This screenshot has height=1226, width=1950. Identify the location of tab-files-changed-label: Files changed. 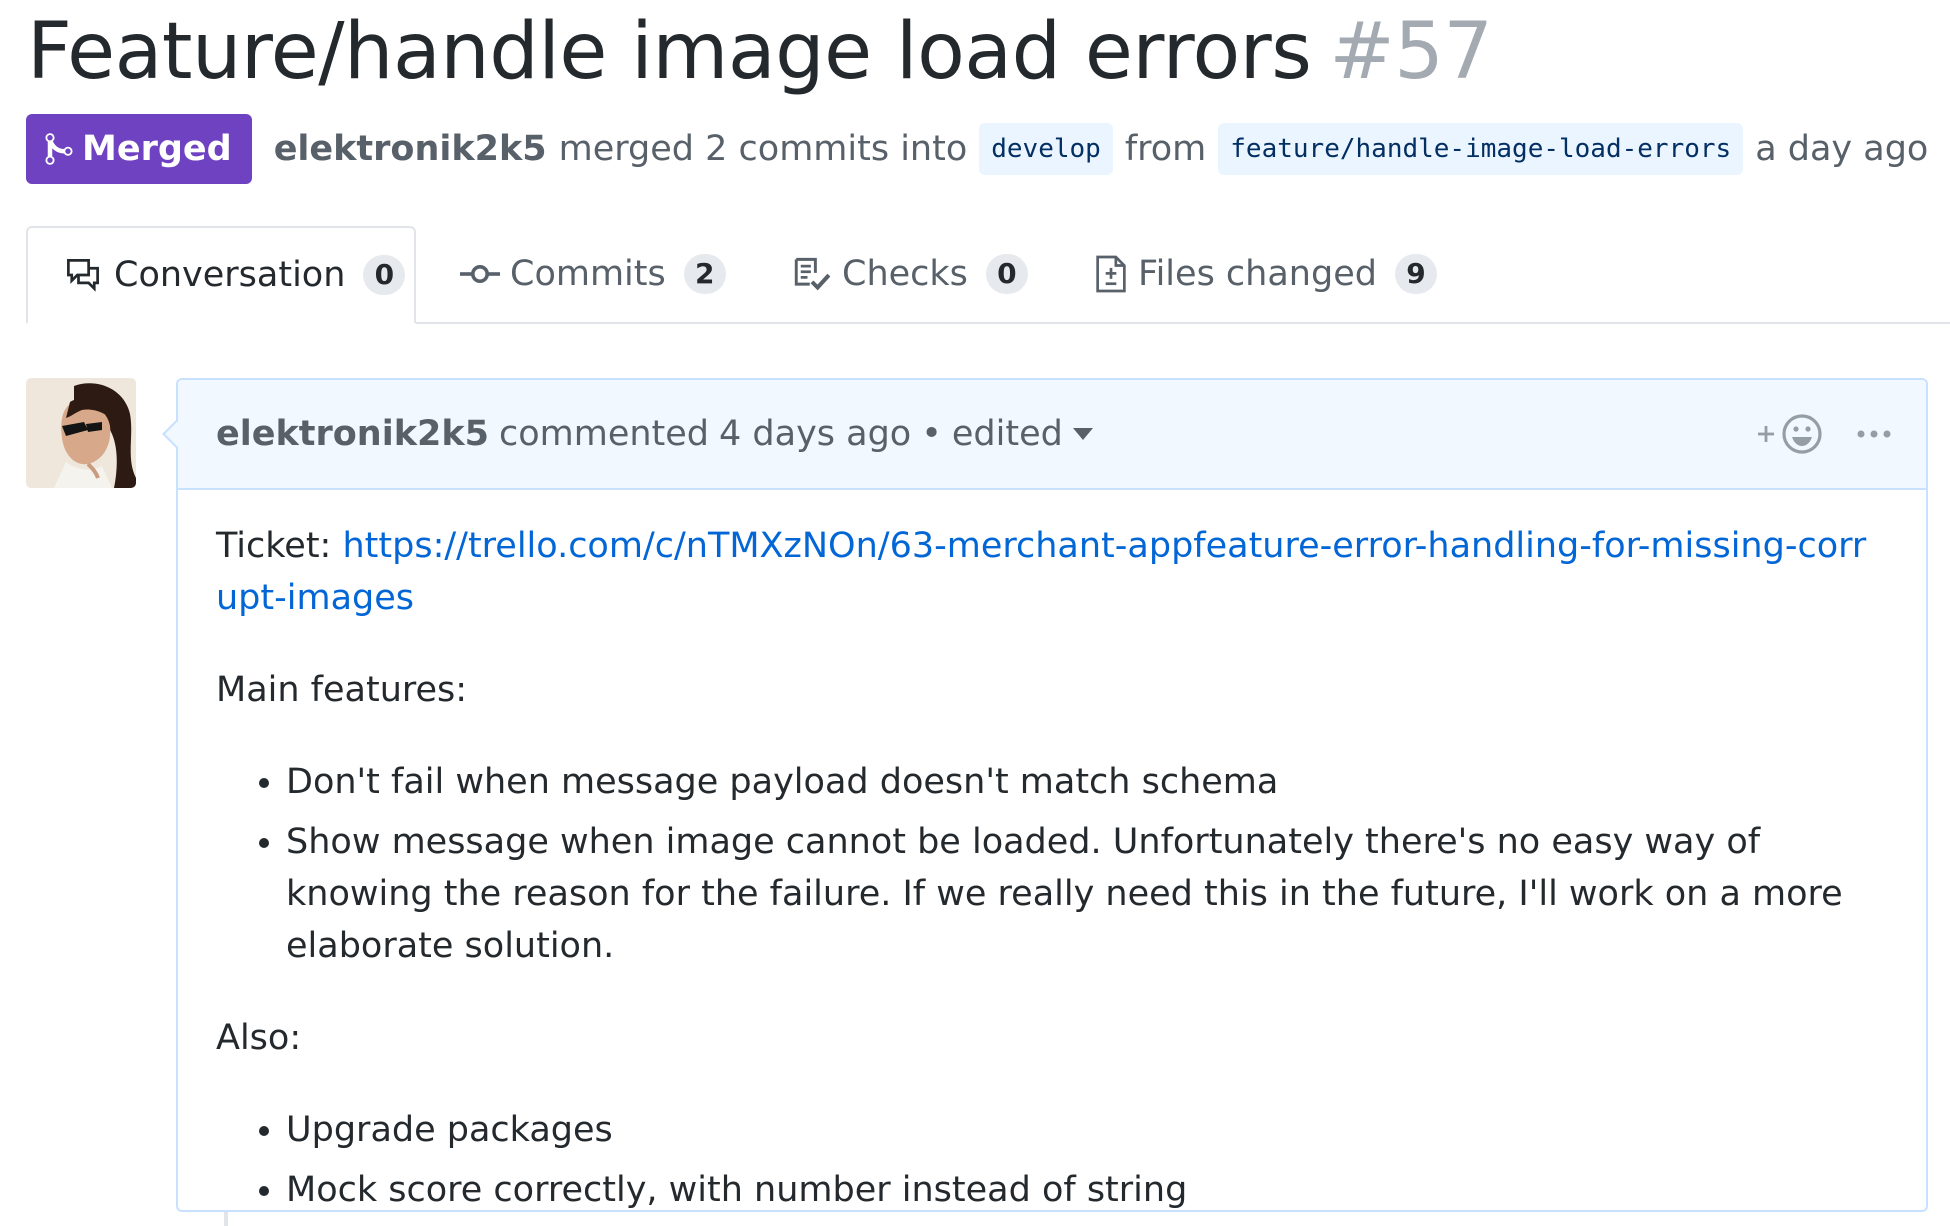
(1257, 274).